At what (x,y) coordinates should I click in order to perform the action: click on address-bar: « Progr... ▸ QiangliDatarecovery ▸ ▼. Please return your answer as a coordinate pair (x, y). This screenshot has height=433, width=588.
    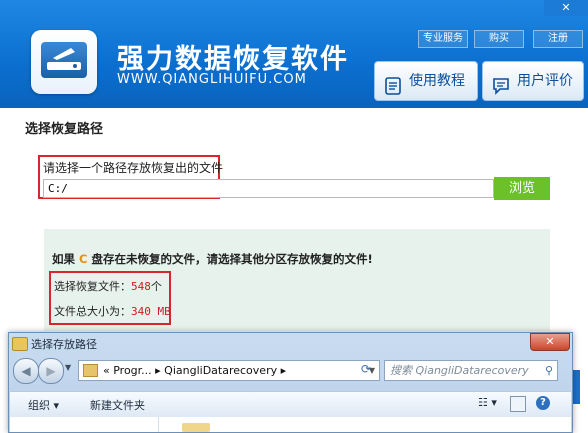
    Looking at the image, I should click on (229, 370).